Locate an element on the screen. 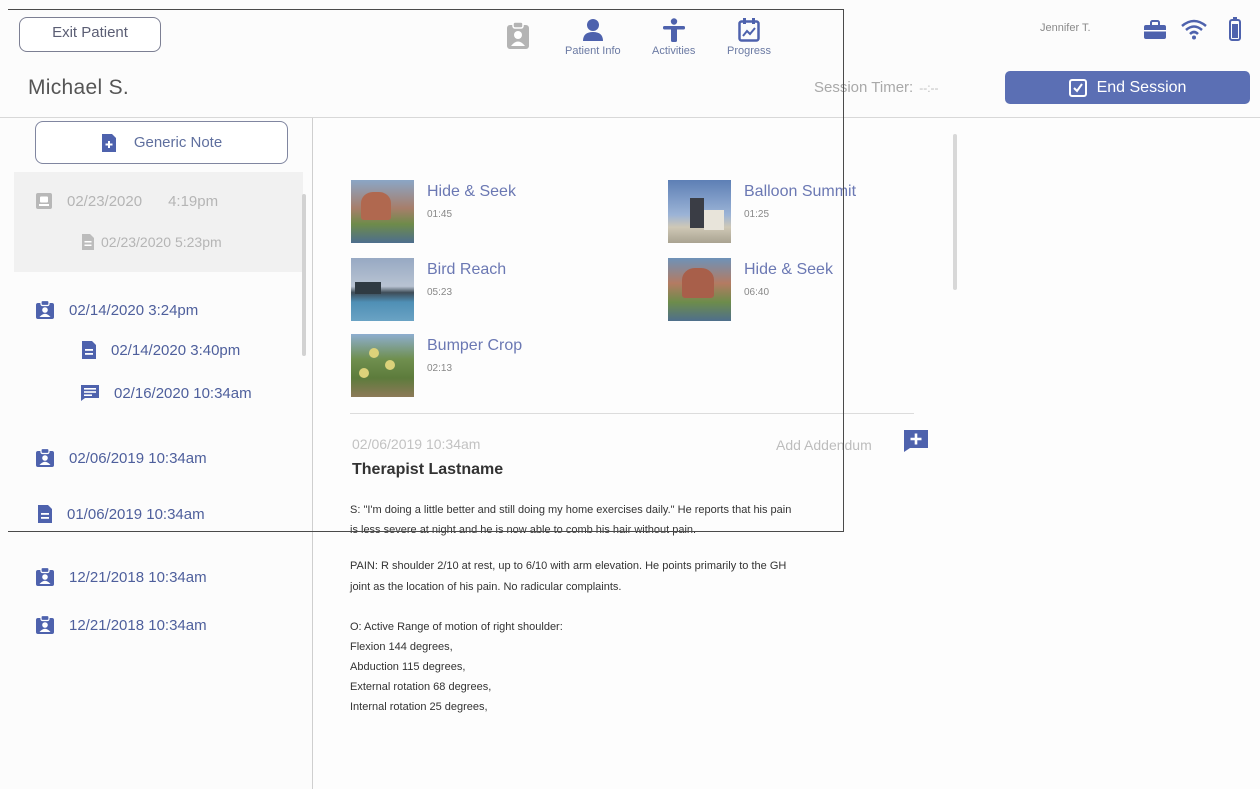  therapist-name: Therapist Lastname is located at coordinates (428, 469).